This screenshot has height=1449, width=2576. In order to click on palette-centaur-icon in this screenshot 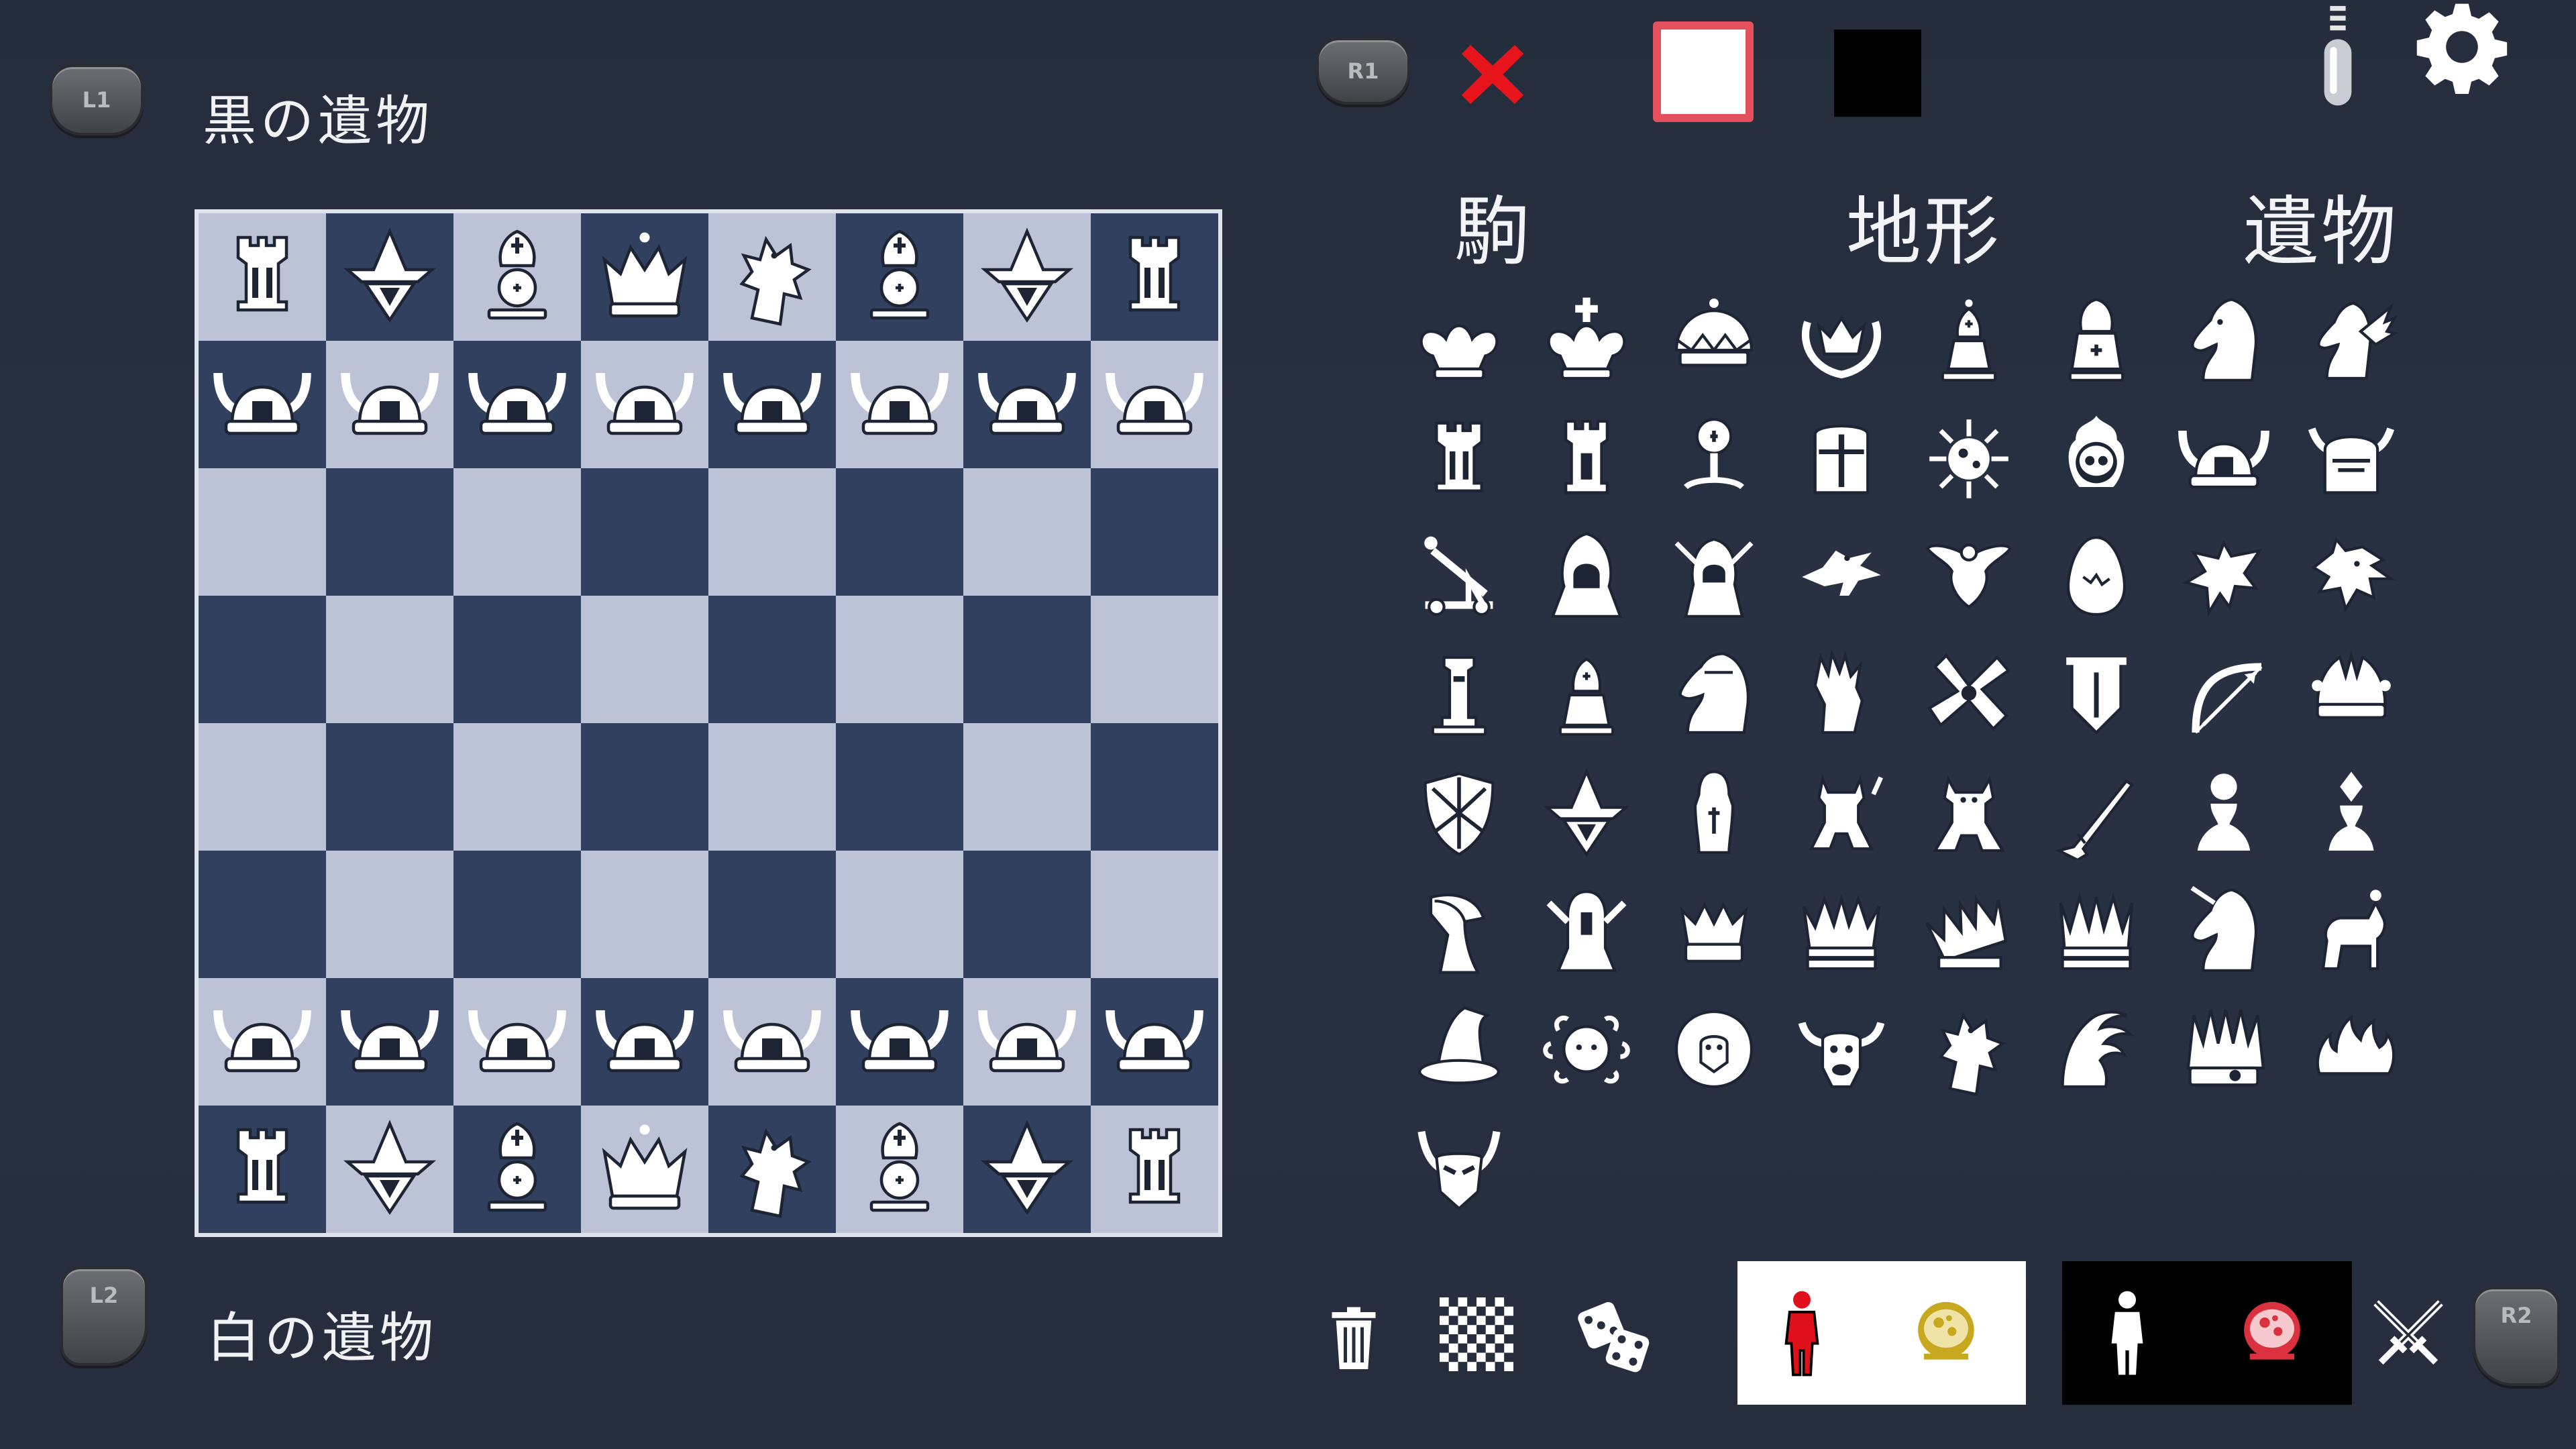, I will do `click(2351, 931)`.